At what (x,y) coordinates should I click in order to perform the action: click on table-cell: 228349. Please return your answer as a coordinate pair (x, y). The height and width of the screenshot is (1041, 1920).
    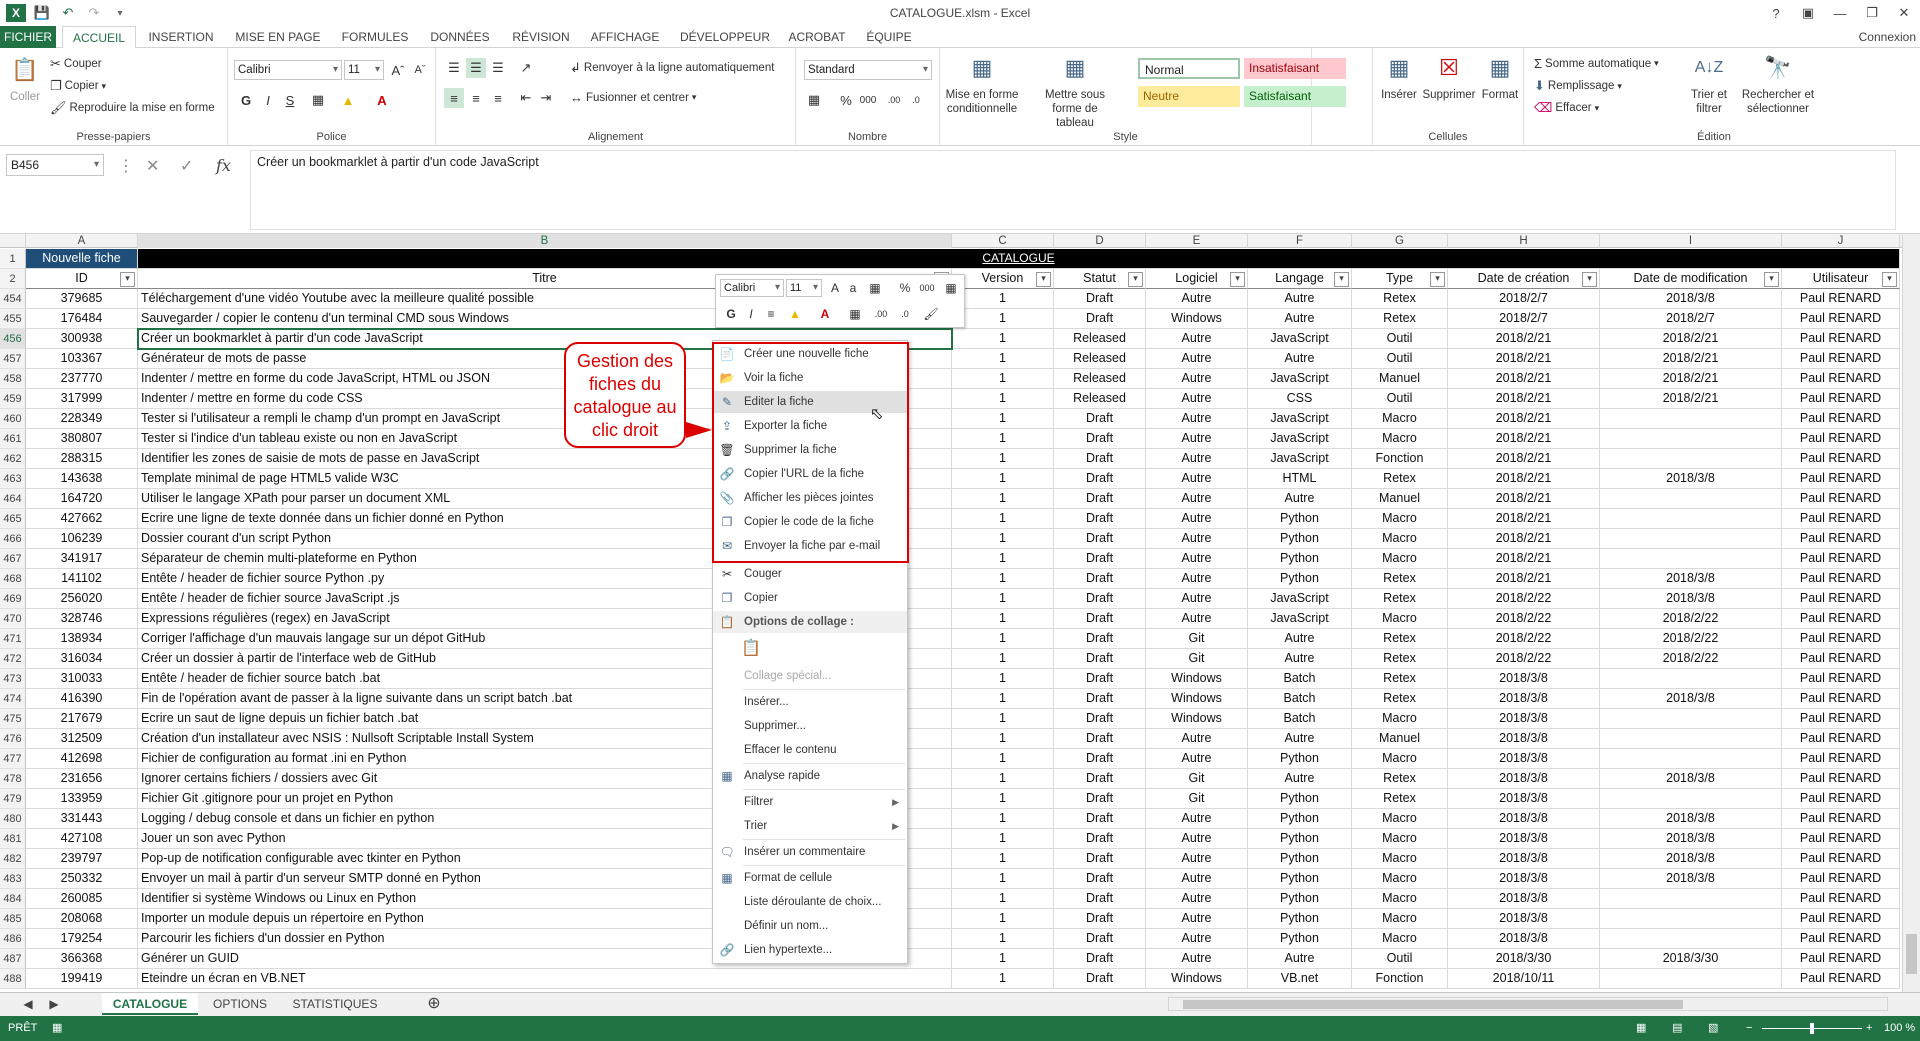
    Looking at the image, I should click on (82, 419).